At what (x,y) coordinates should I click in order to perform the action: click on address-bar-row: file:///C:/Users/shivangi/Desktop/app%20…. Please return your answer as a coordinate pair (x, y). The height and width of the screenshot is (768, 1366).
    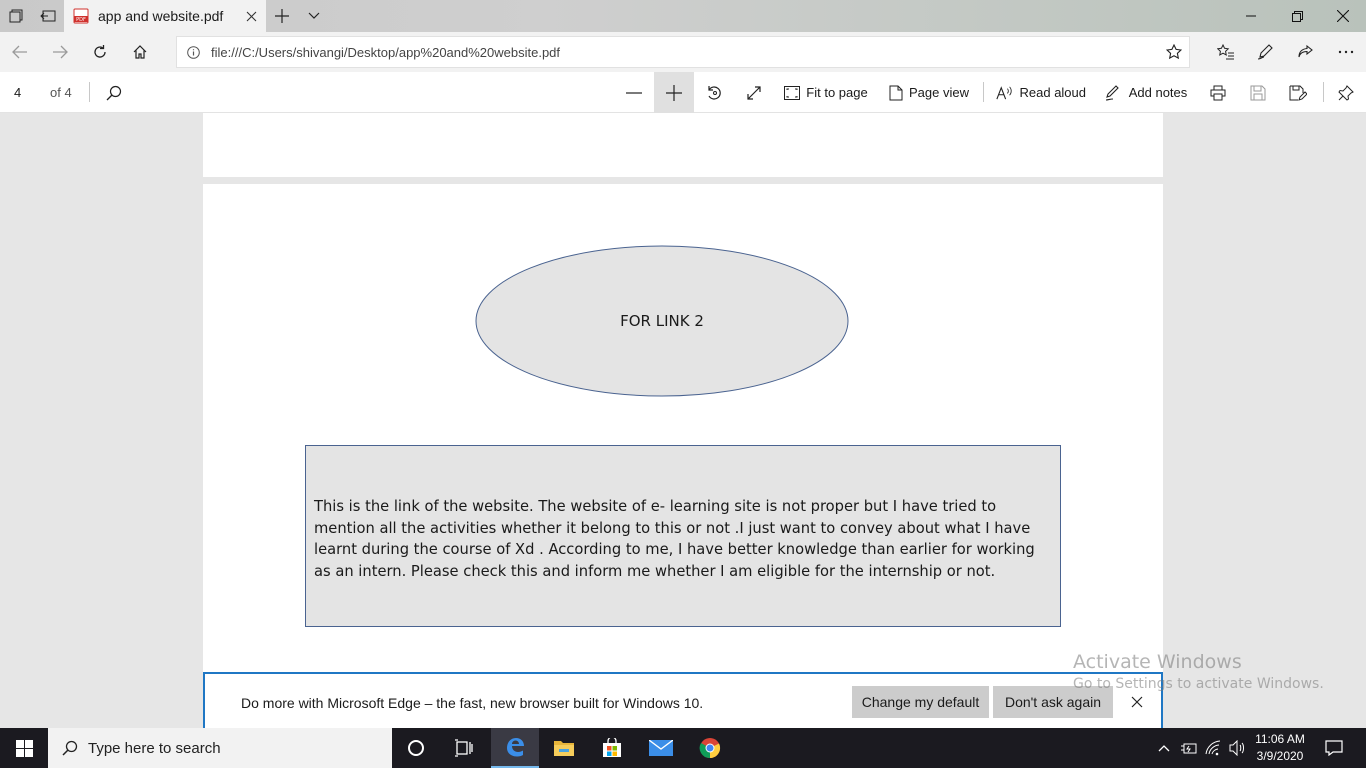
    Looking at the image, I should click on (683, 52).